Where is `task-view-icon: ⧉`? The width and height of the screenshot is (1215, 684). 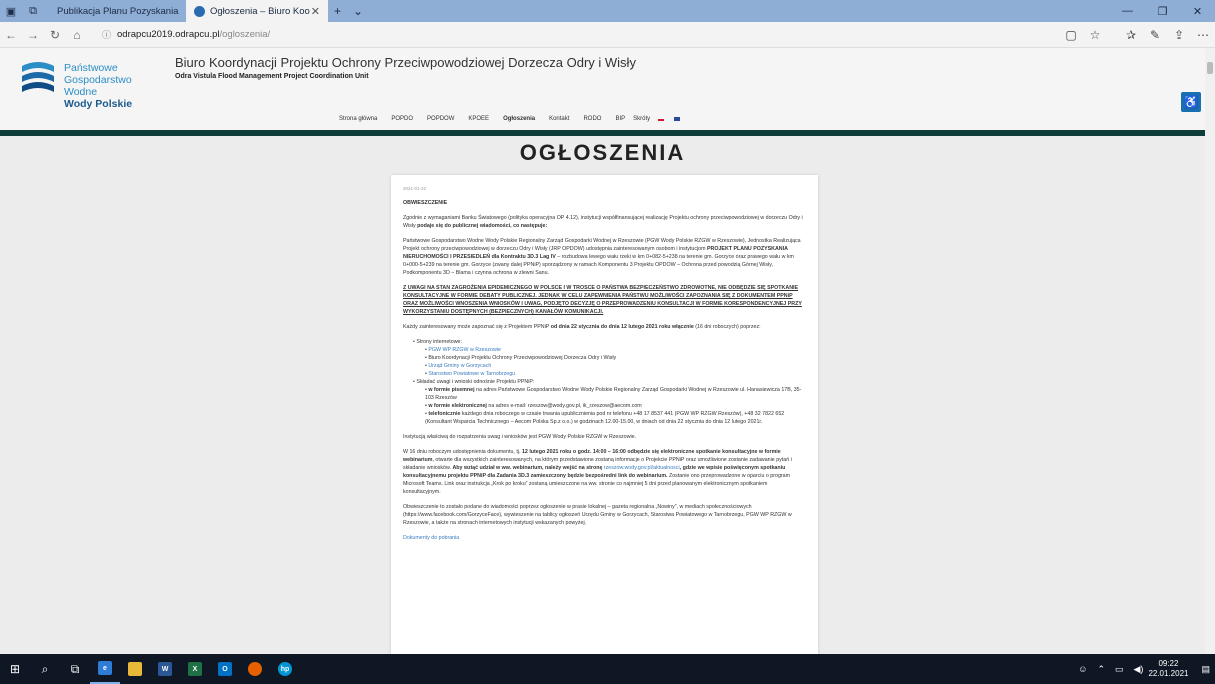 task-view-icon: ⧉ is located at coordinates (75, 669).